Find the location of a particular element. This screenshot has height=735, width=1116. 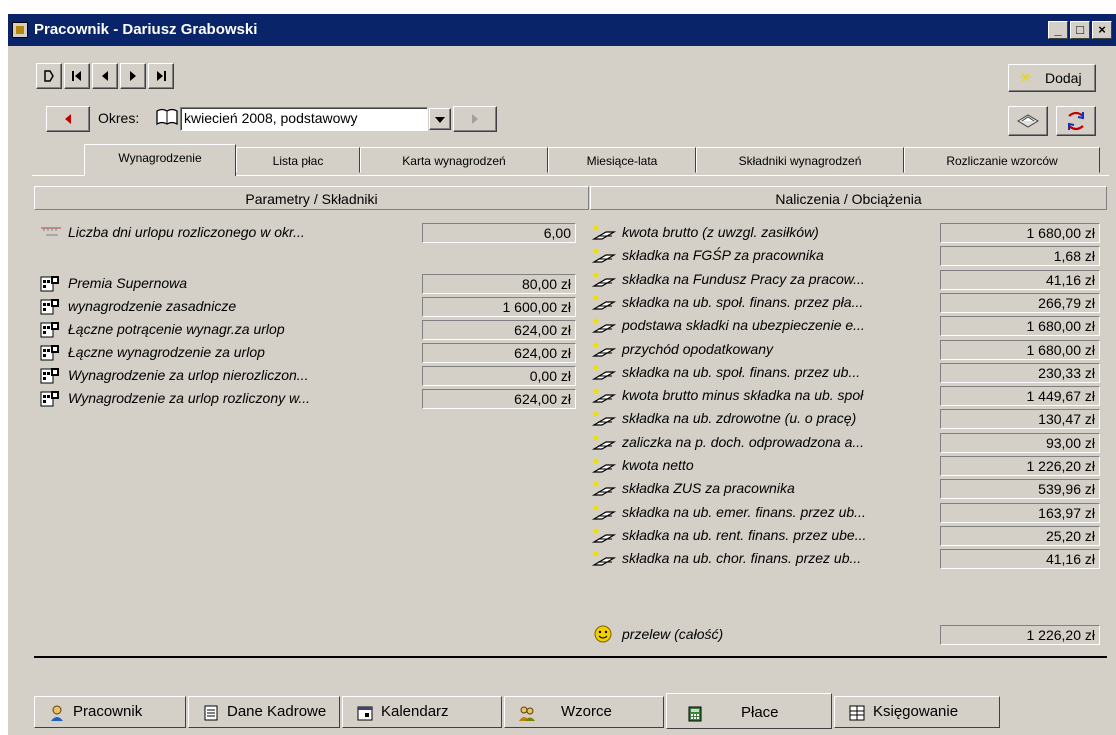

tab-label: Składniki wynagrodzeń is located at coordinates (800, 161).